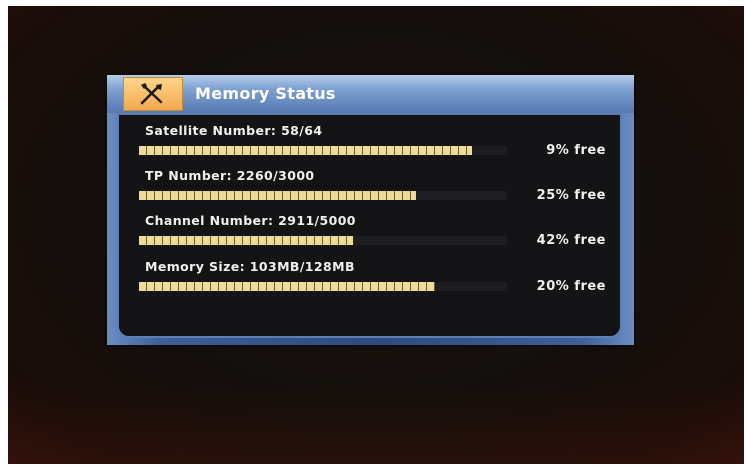  I want to click on title-icon-box, so click(153, 94).